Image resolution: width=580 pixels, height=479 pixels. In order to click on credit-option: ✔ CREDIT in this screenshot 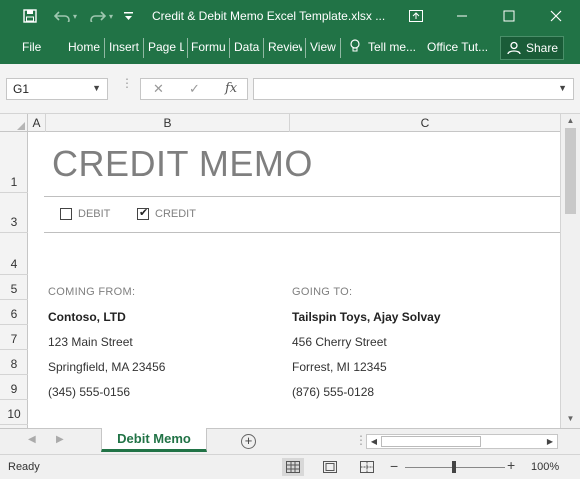, I will do `click(166, 213)`.